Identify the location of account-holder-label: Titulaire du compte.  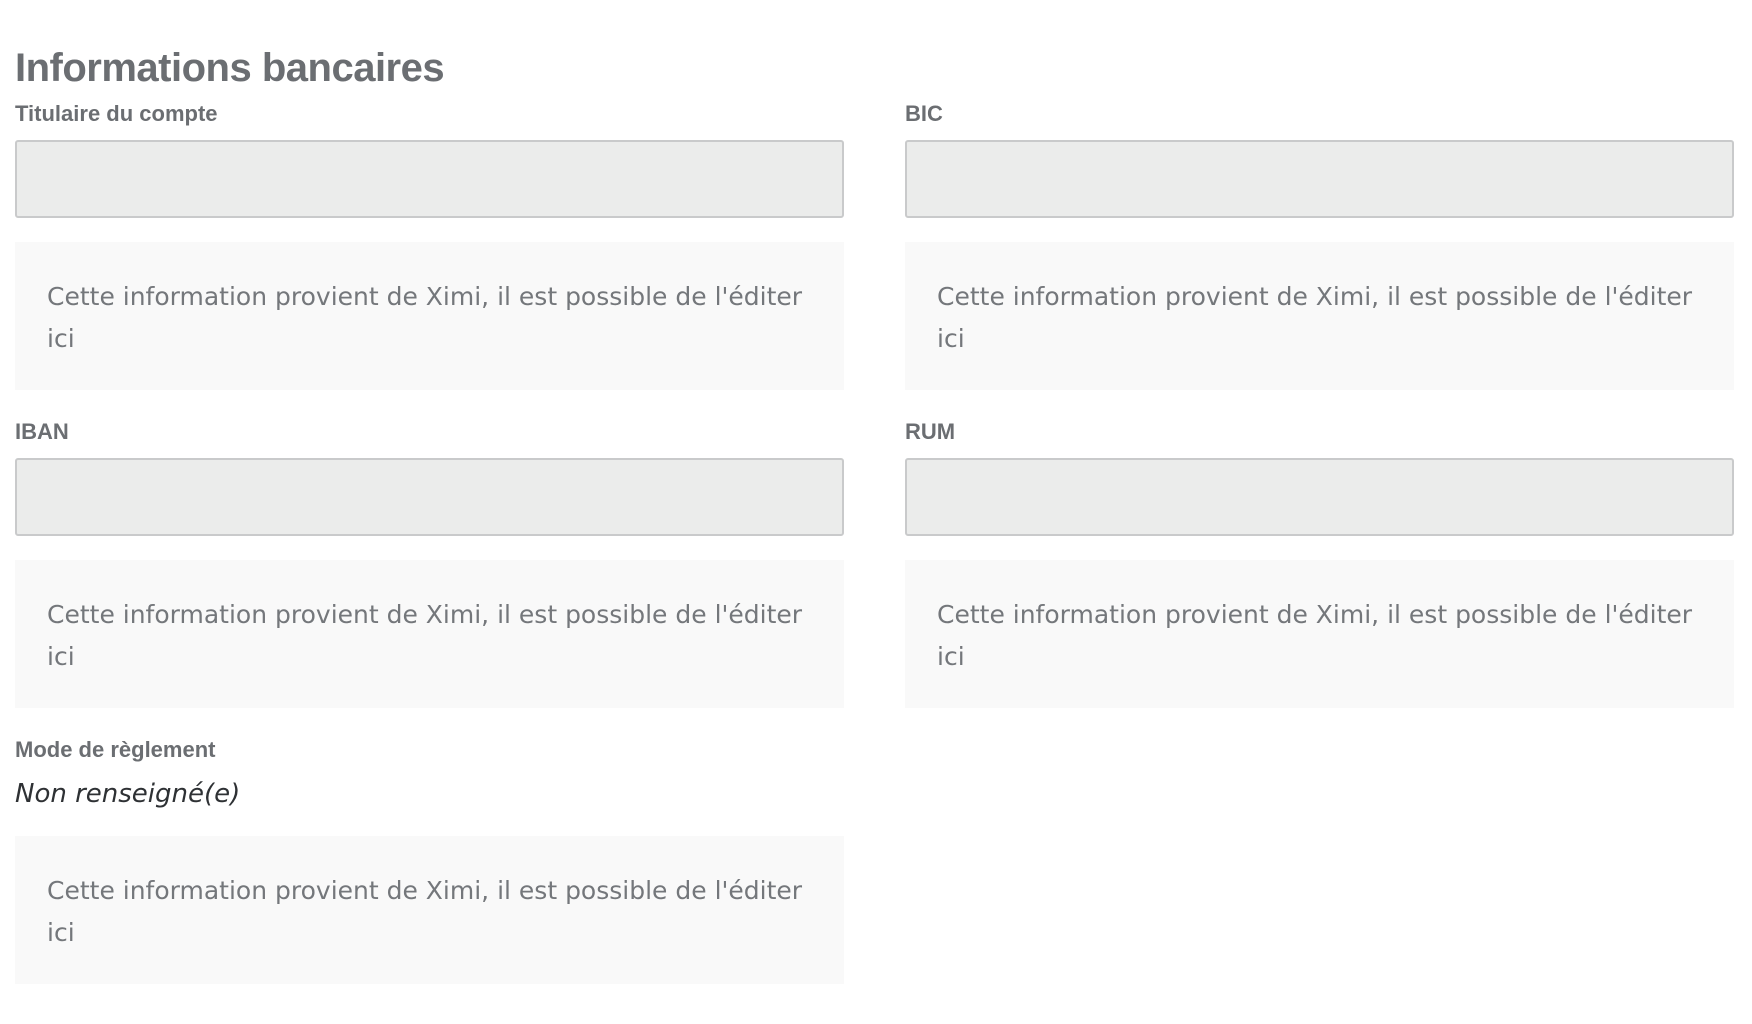
(116, 113).